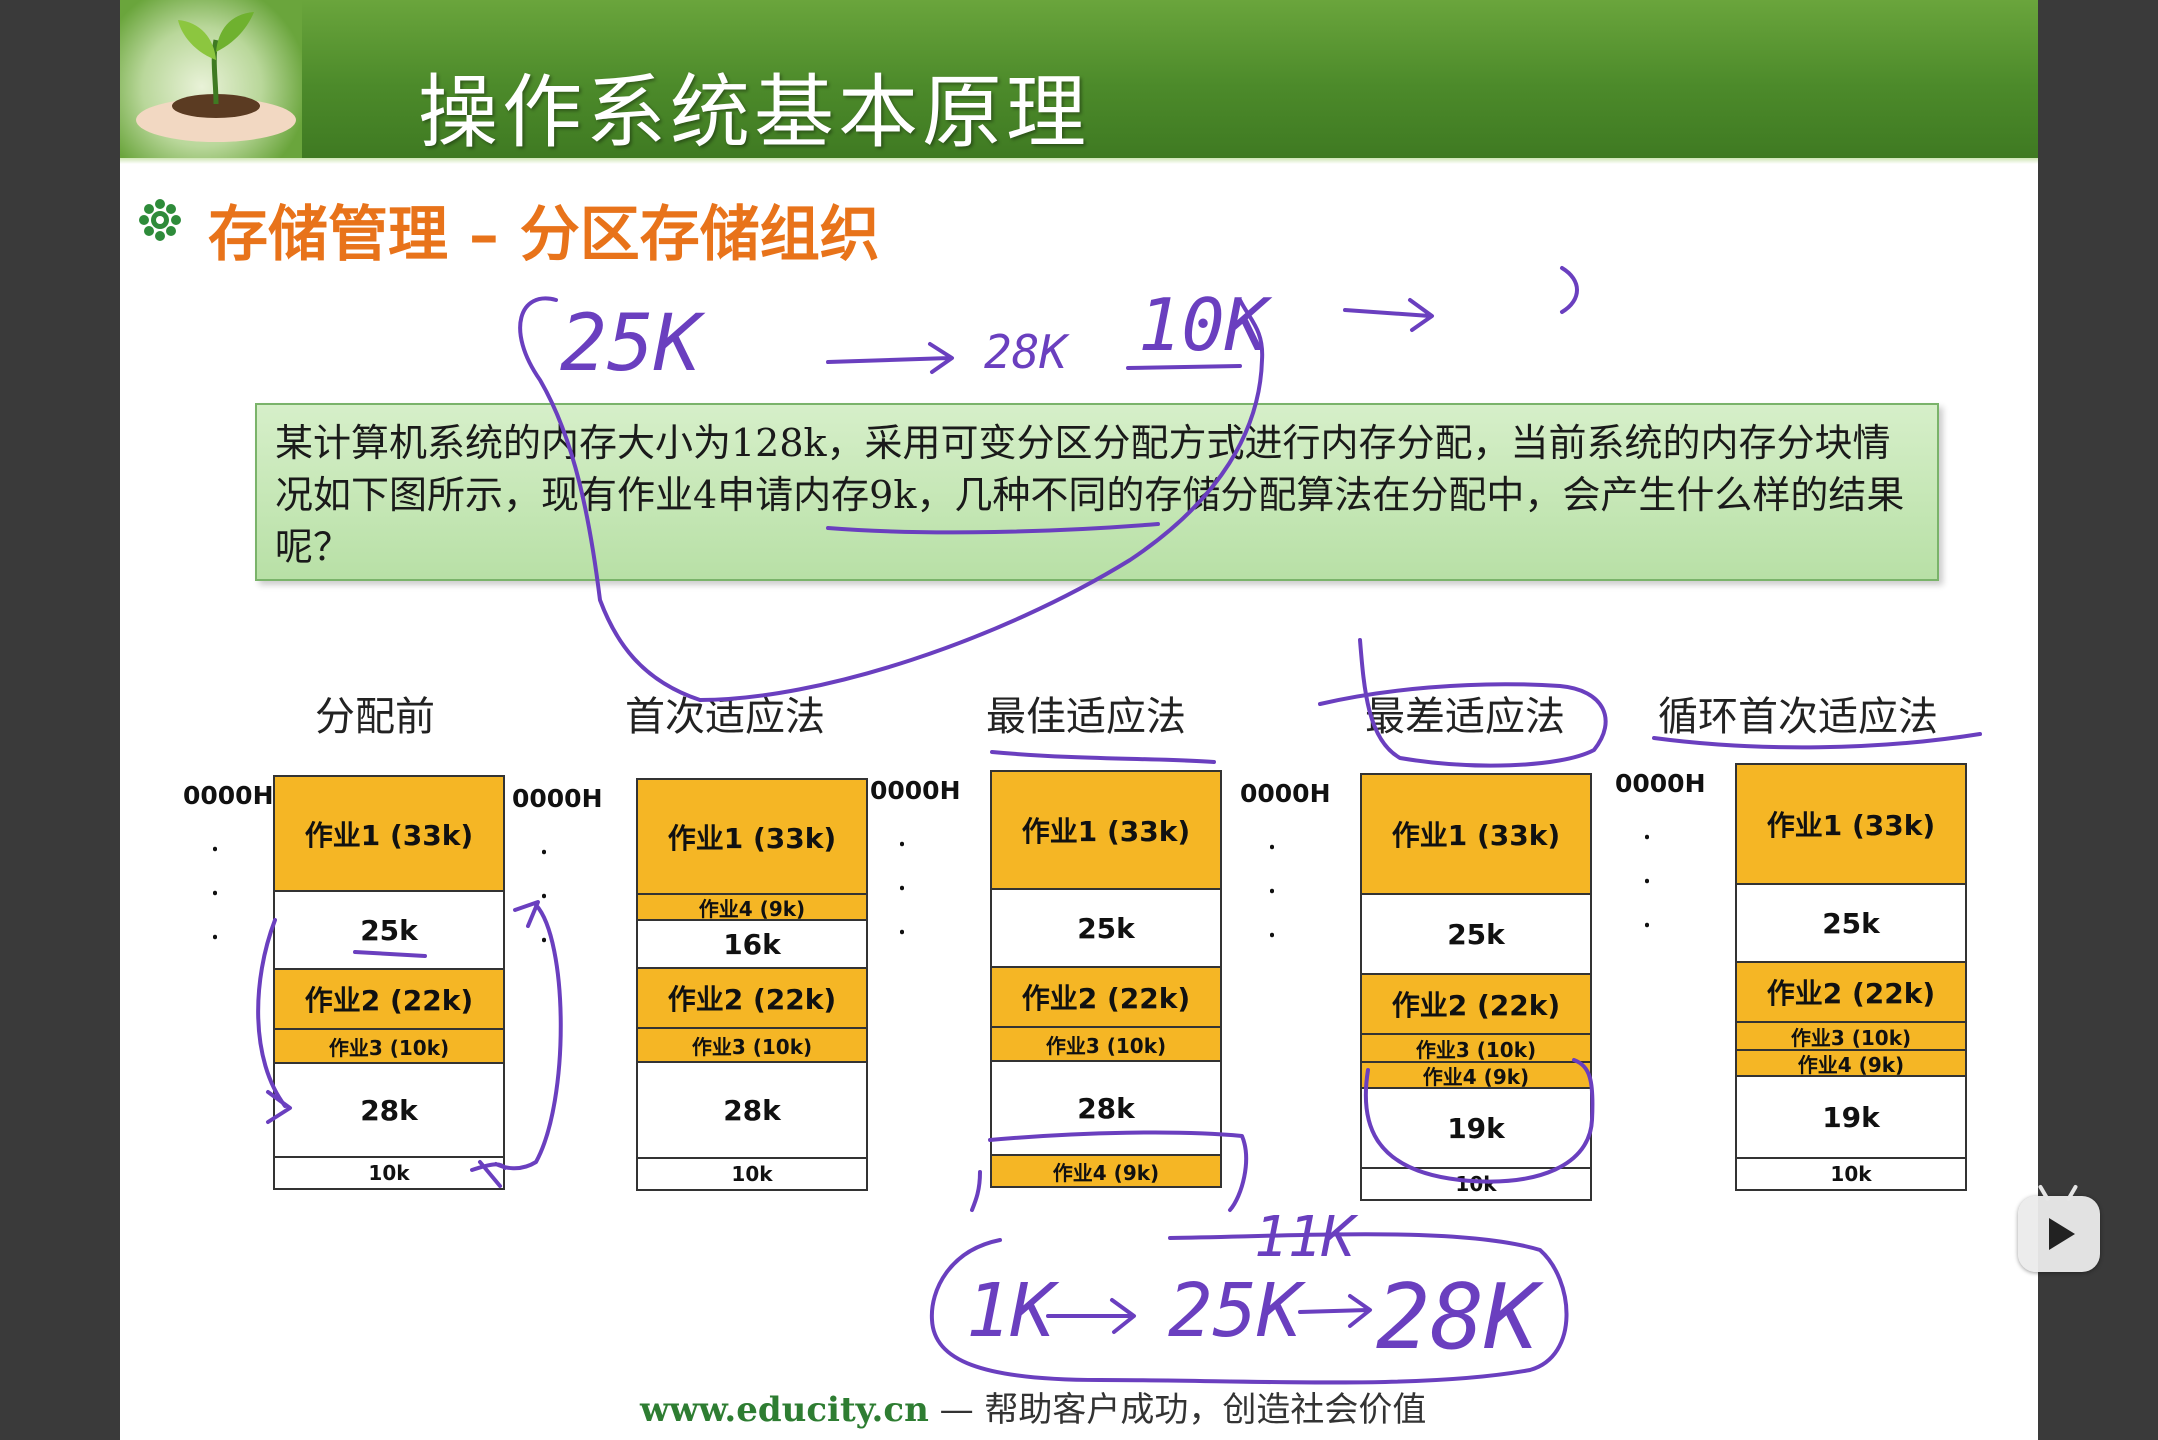 The image size is (2158, 1440). What do you see at coordinates (1798, 717) in the screenshot?
I see `column-title: 循环首次适应法` at bounding box center [1798, 717].